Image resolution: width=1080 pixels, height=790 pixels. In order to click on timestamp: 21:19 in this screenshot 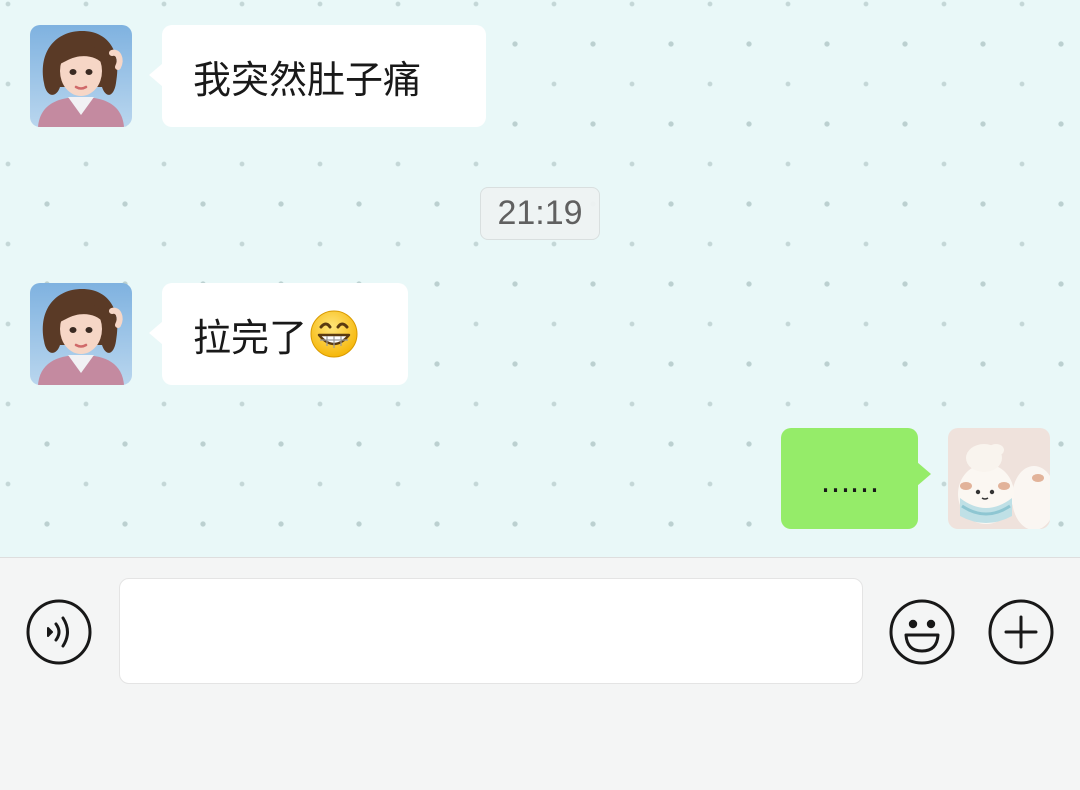, I will do `click(540, 213)`.